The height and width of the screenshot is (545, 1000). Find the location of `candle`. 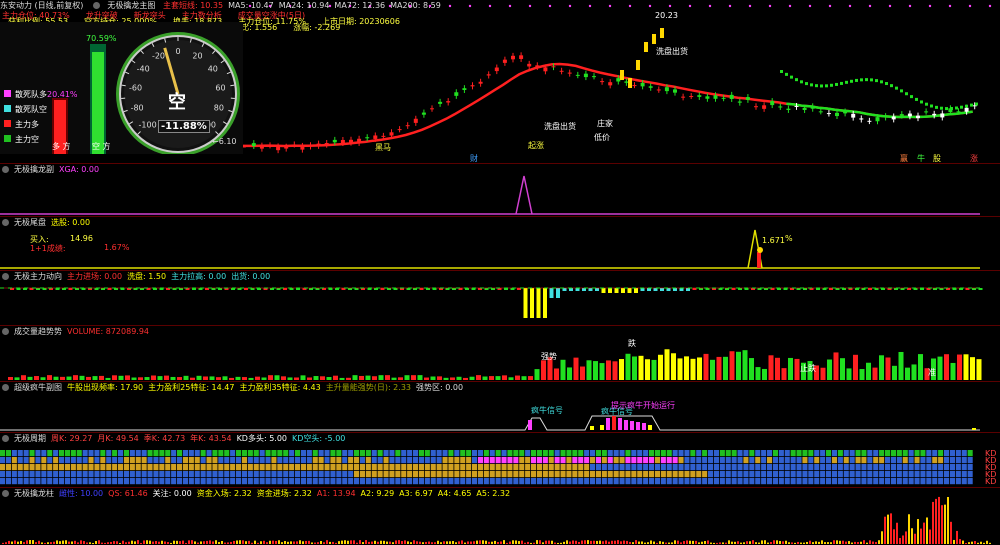

candle is located at coordinates (918, 117).